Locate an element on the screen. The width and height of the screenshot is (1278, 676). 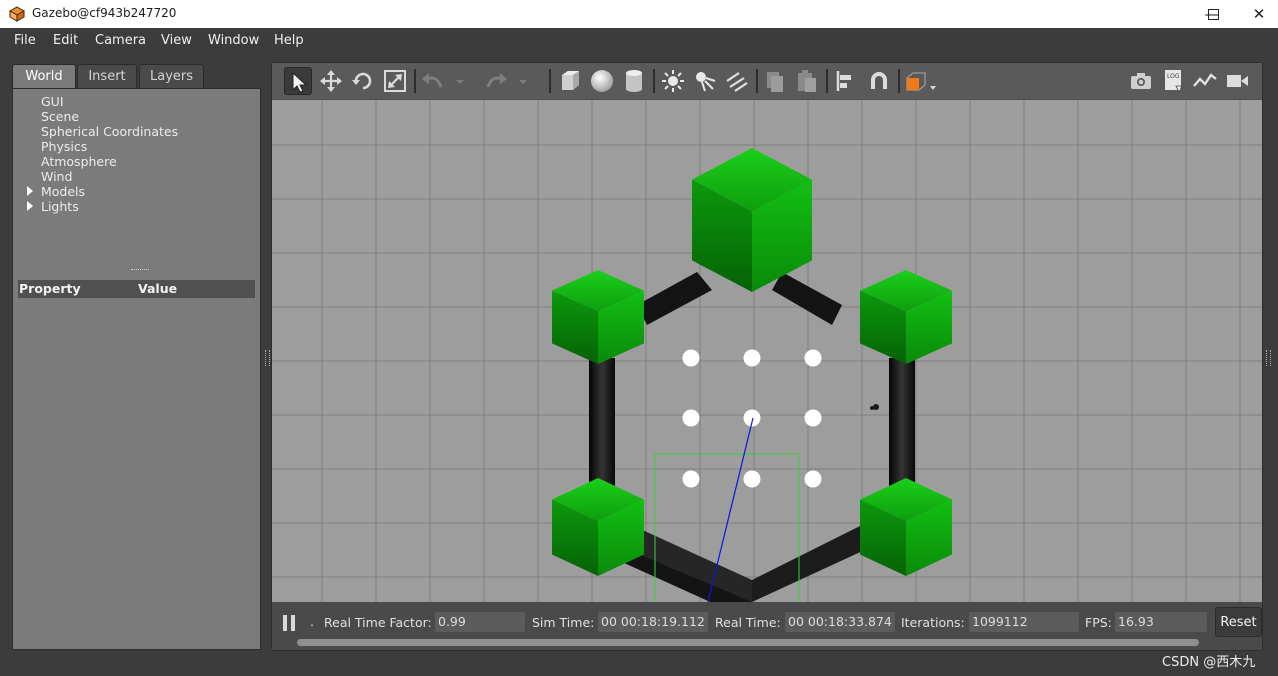
menu-camera: Camera is located at coordinates (120, 40).